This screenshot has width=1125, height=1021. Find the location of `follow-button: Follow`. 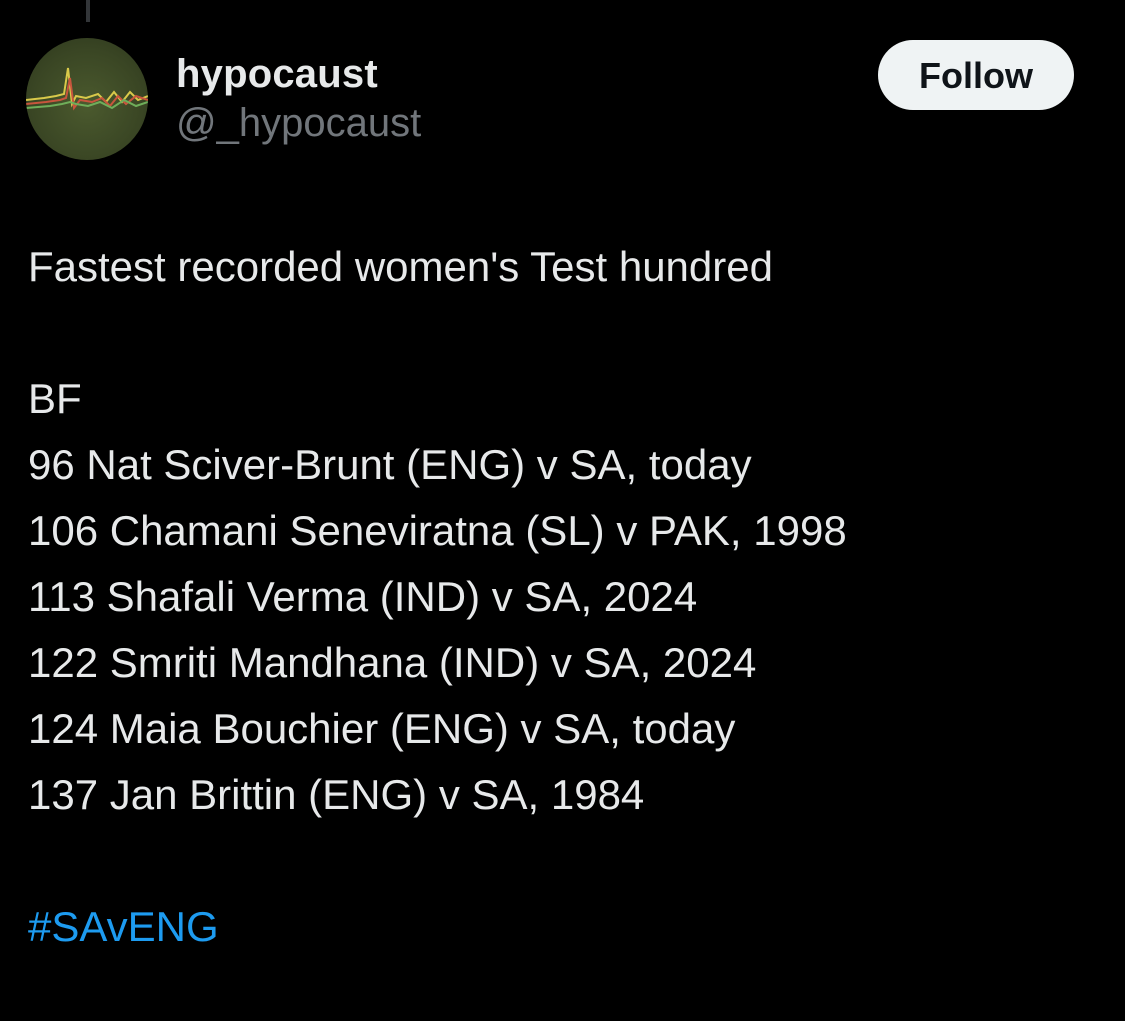

follow-button: Follow is located at coordinates (976, 75).